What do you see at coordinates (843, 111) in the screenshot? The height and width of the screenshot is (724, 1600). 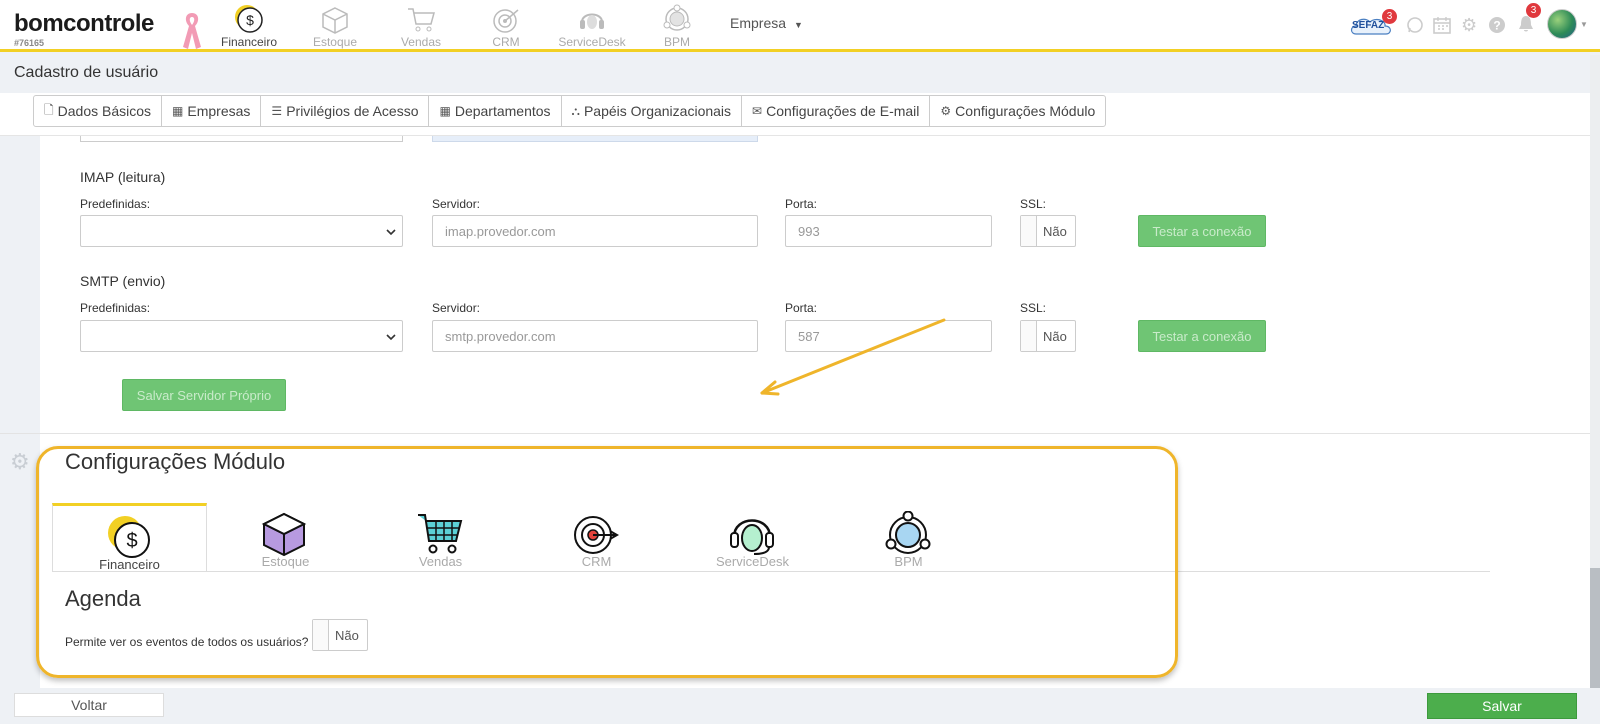 I see `tab-label: Configurações de E-mail` at bounding box center [843, 111].